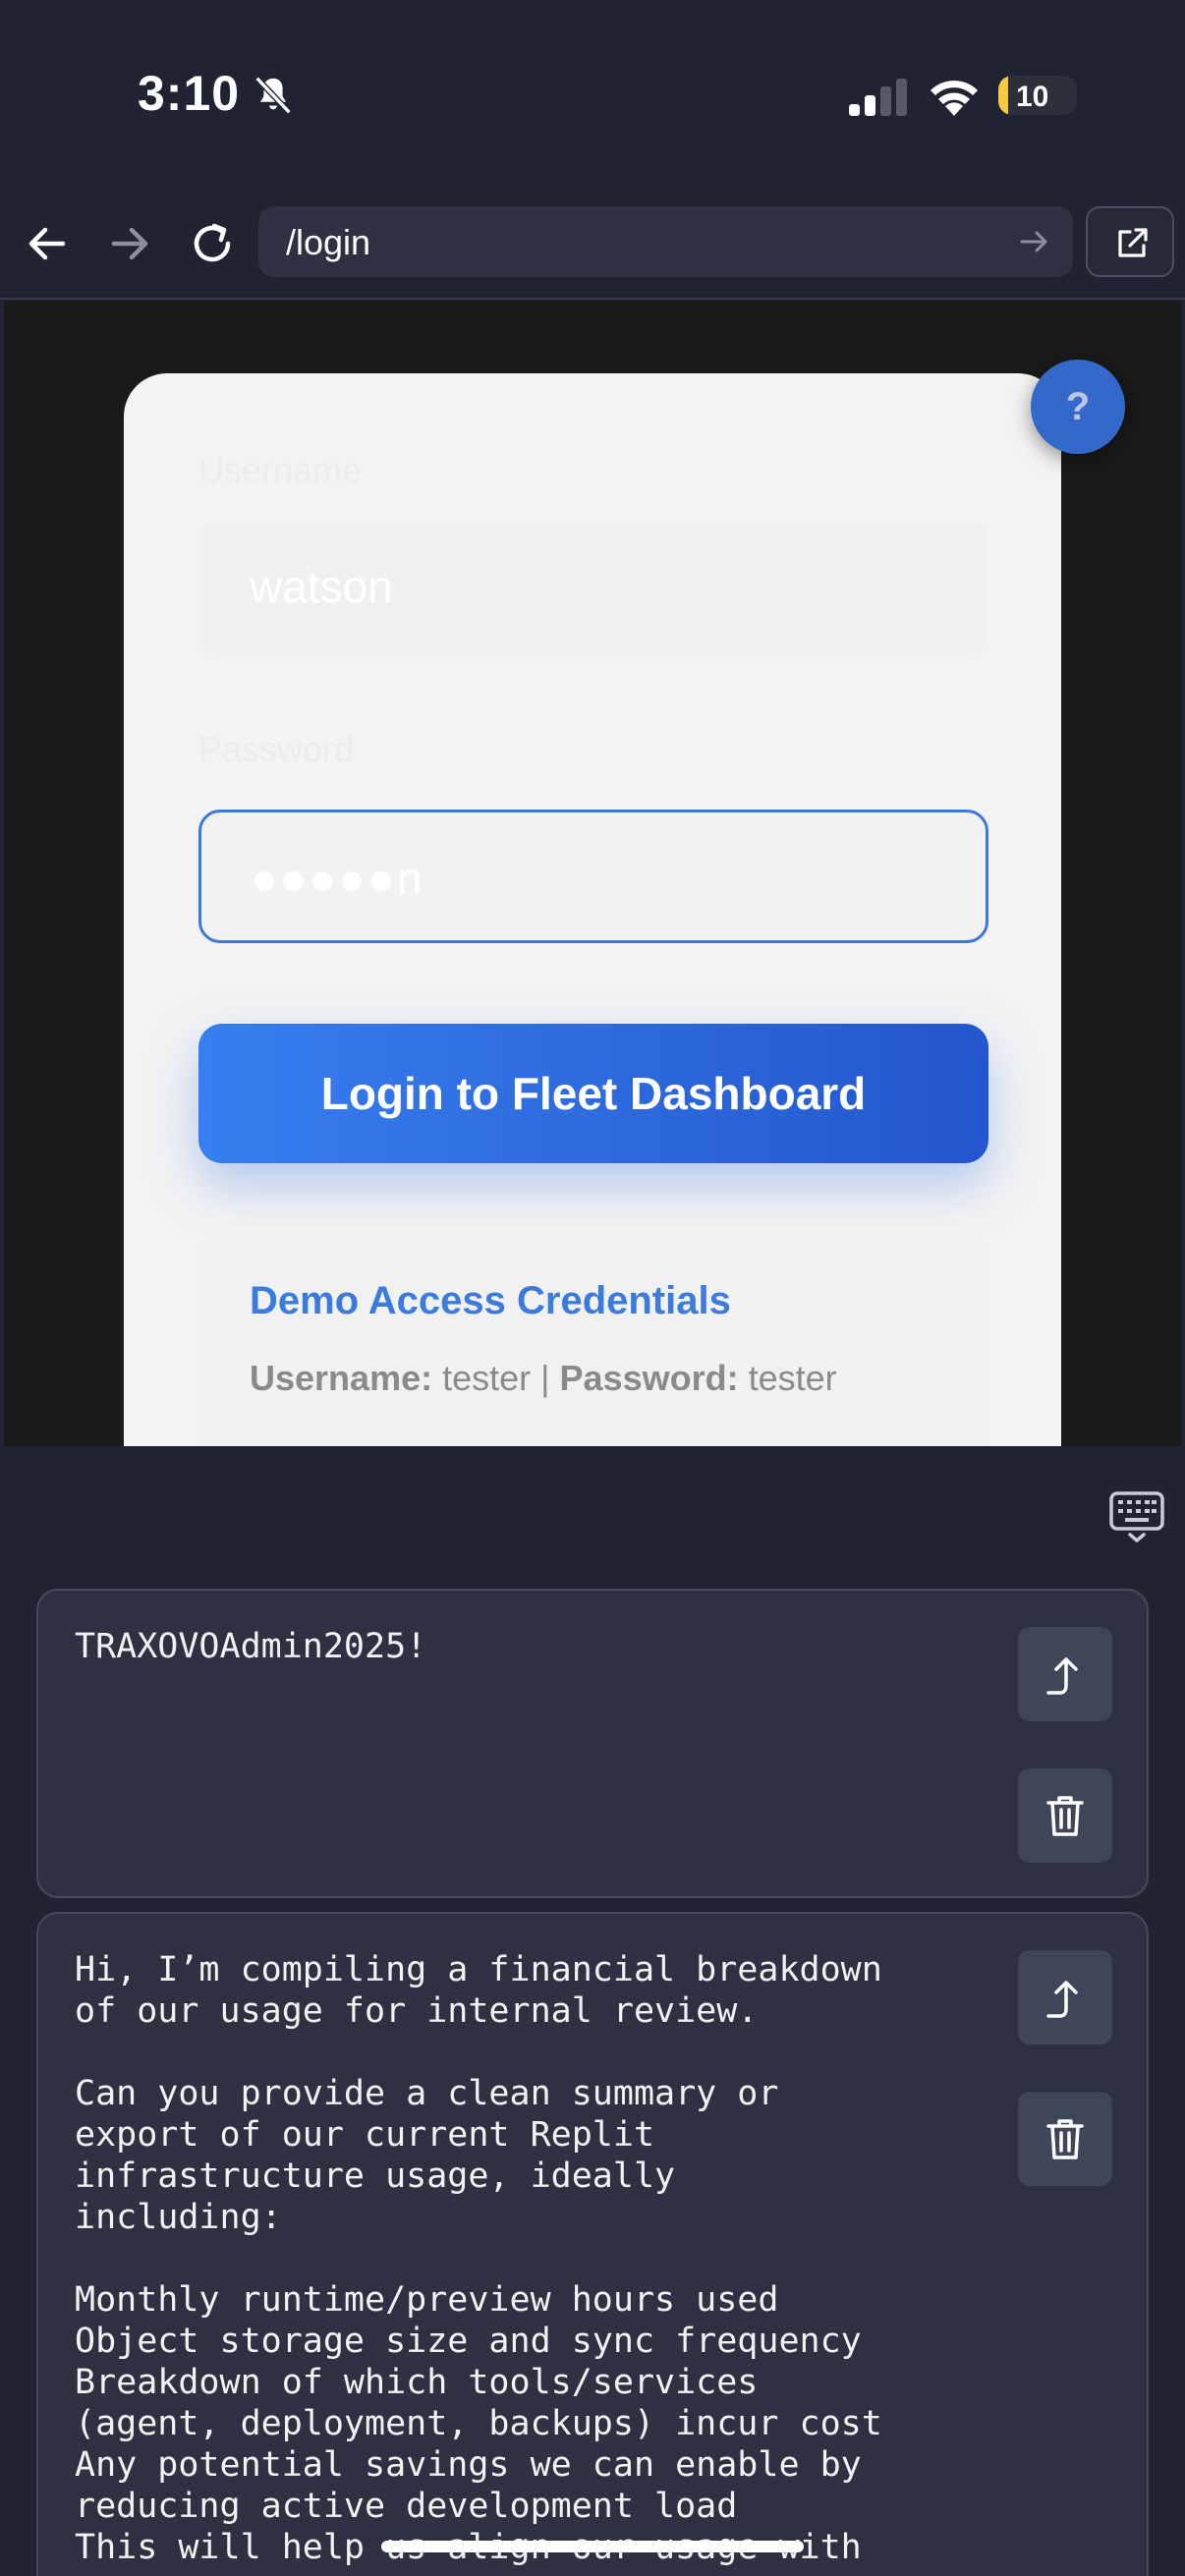 The width and height of the screenshot is (1185, 2576). I want to click on demo-credentials-text: Username: tester | Password: tester, so click(544, 1378).